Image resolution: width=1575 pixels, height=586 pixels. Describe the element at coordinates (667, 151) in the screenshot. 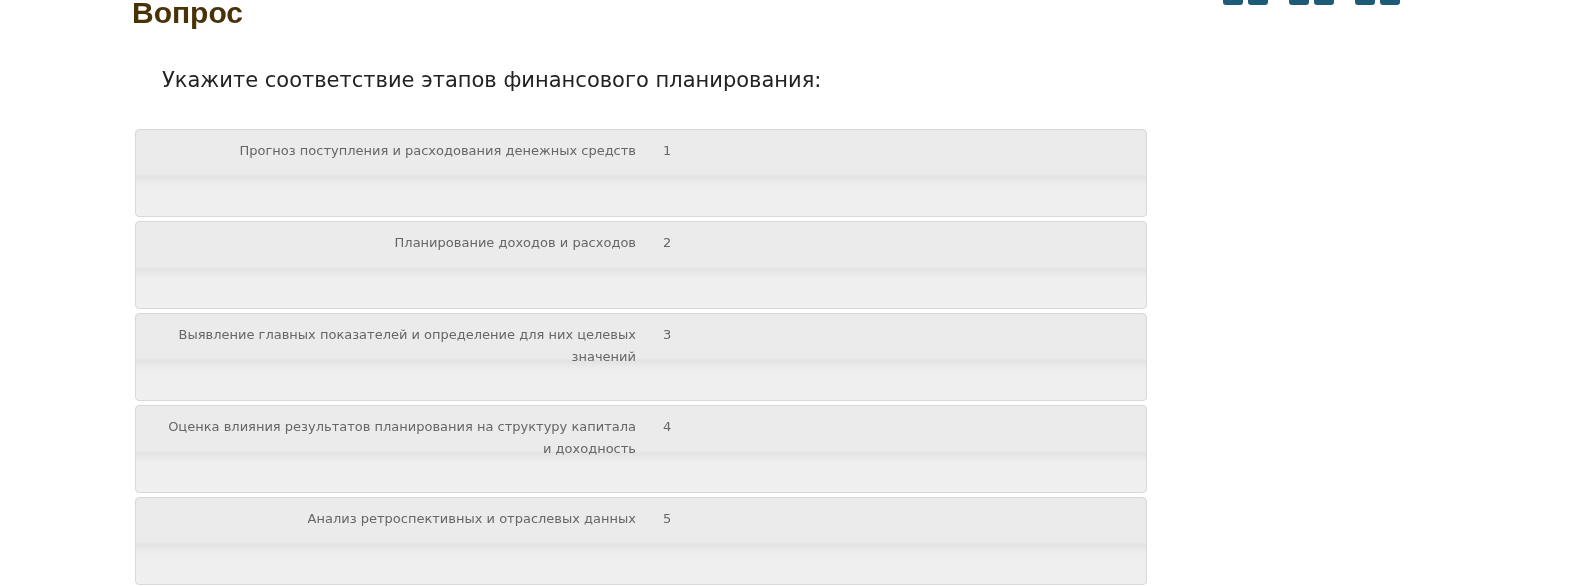

I see `stage-number: 1` at that location.